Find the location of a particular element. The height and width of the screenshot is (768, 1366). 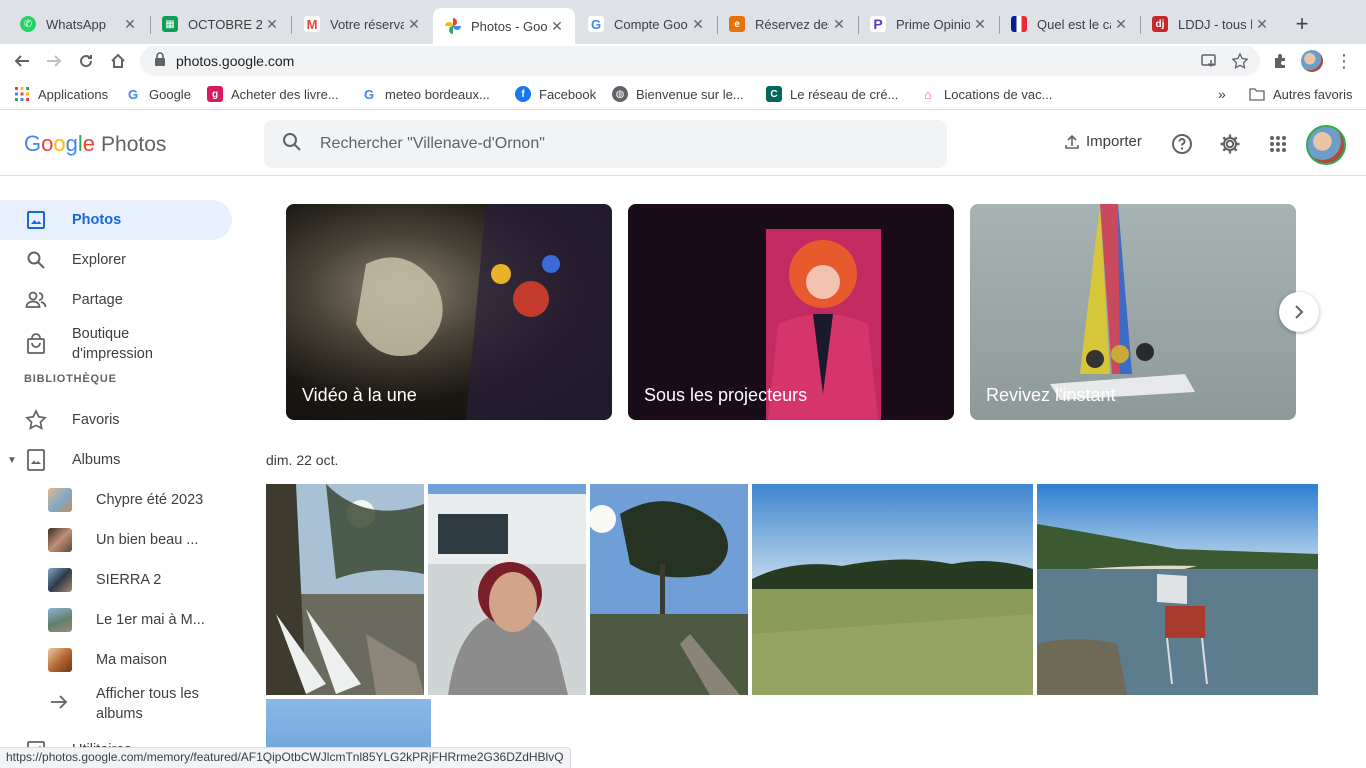

account-avatar is located at coordinates (1326, 145).